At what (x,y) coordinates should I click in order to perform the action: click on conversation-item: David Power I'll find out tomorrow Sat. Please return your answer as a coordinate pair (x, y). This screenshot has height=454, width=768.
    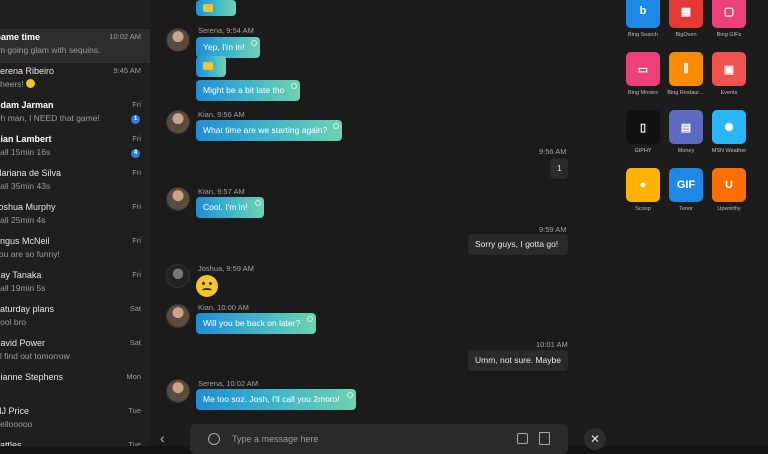
    Looking at the image, I should click on (75, 352).